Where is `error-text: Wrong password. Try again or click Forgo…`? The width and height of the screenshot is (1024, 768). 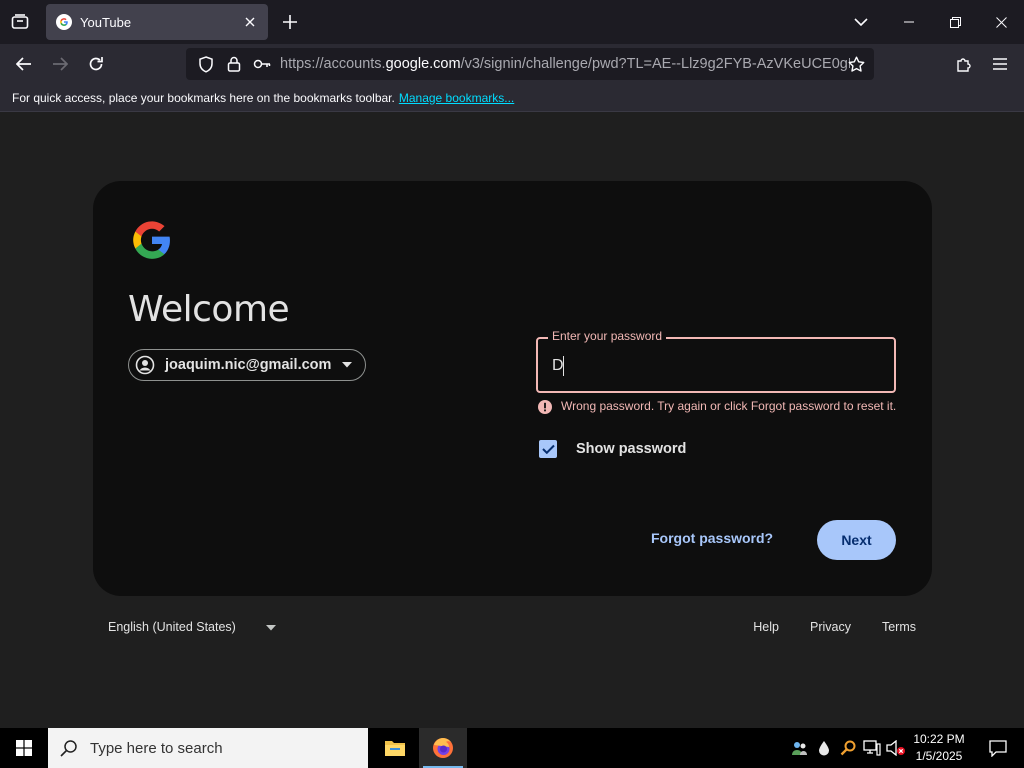
error-text: Wrong password. Try again or click Forgo… is located at coordinates (729, 406).